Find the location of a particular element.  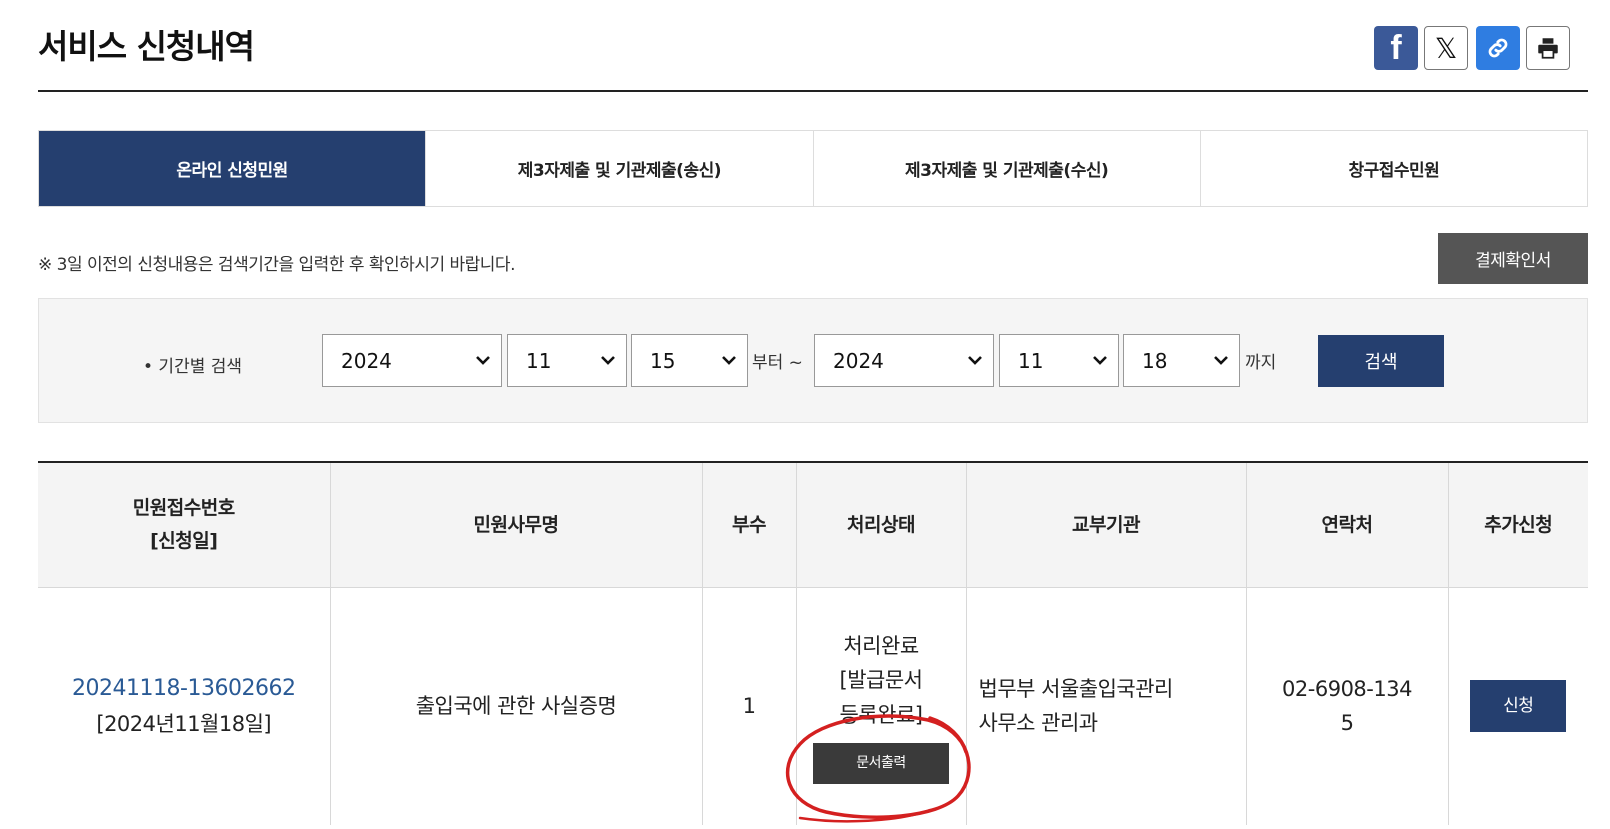

tab-counter-applications: 창구접수민원 is located at coordinates (1393, 168).